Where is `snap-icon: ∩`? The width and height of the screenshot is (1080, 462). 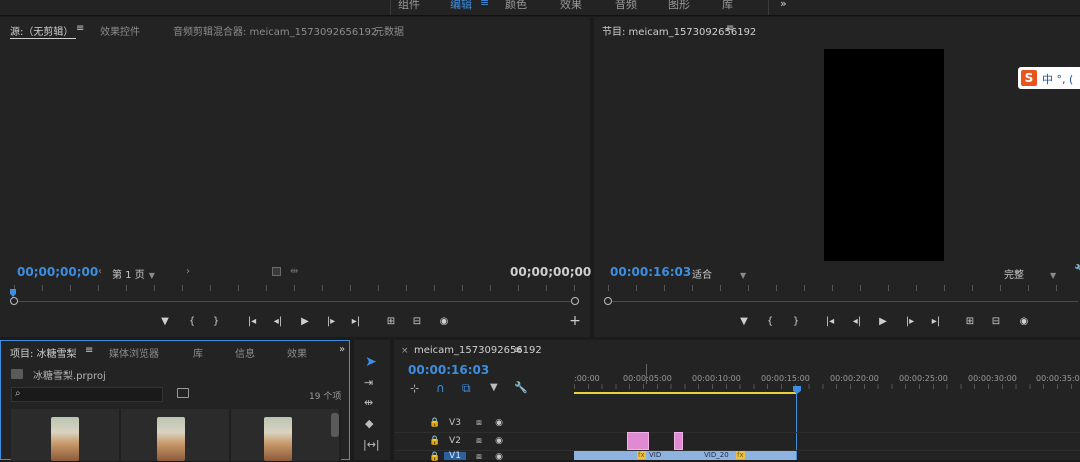
snap-icon: ∩ is located at coordinates (440, 388).